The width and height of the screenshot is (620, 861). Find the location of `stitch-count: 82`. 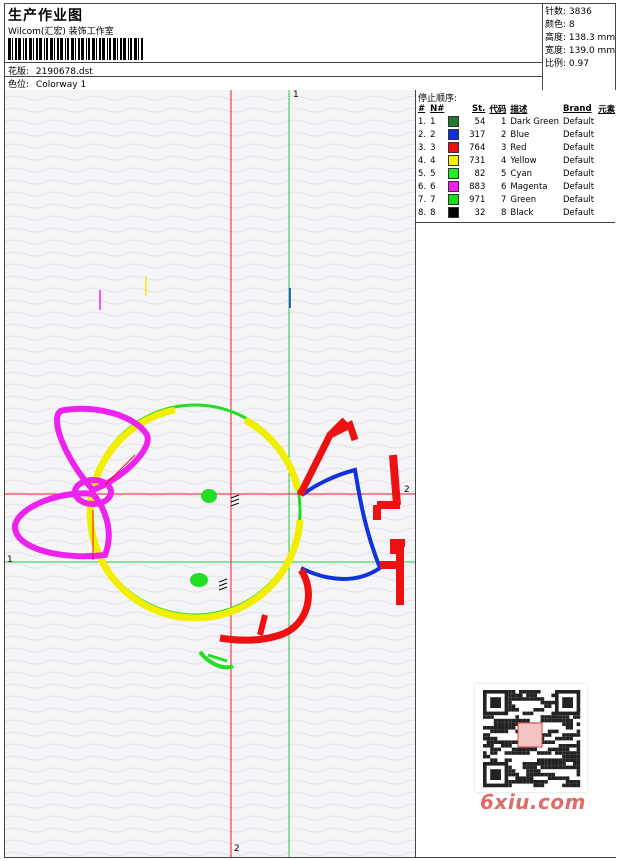

stitch-count: 82 is located at coordinates (480, 174).